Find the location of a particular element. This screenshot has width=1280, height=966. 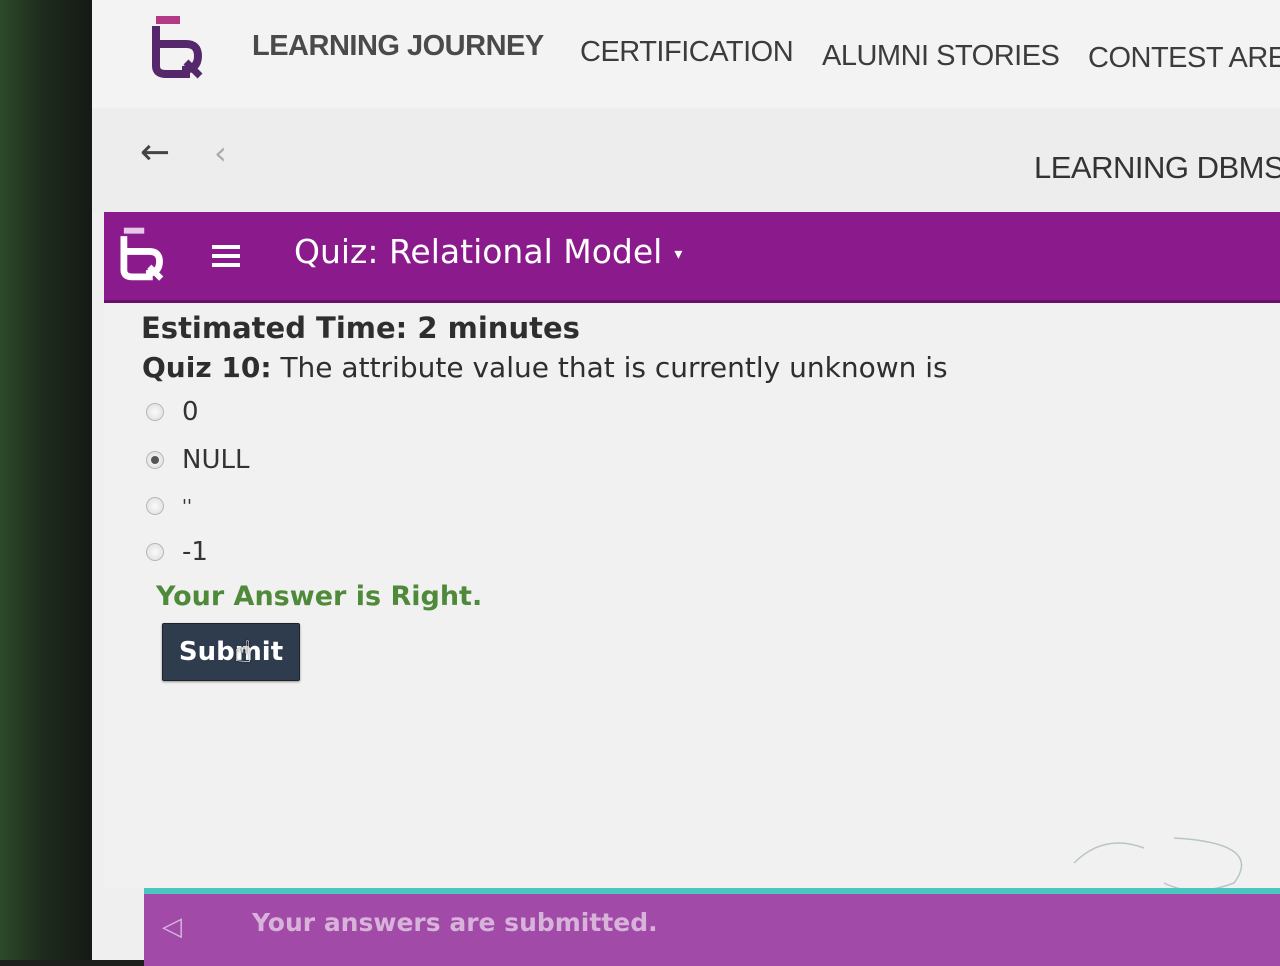

site-logo-icon is located at coordinates (175, 47).